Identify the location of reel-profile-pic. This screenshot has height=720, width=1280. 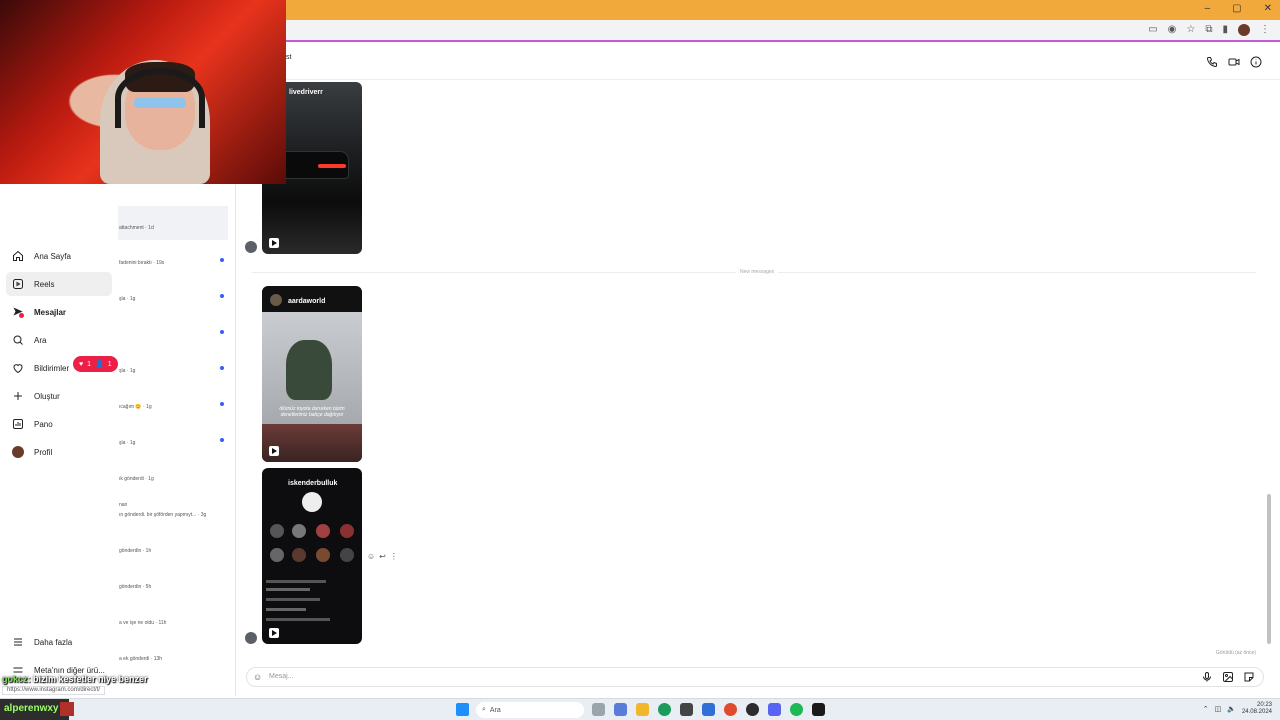
(312, 502).